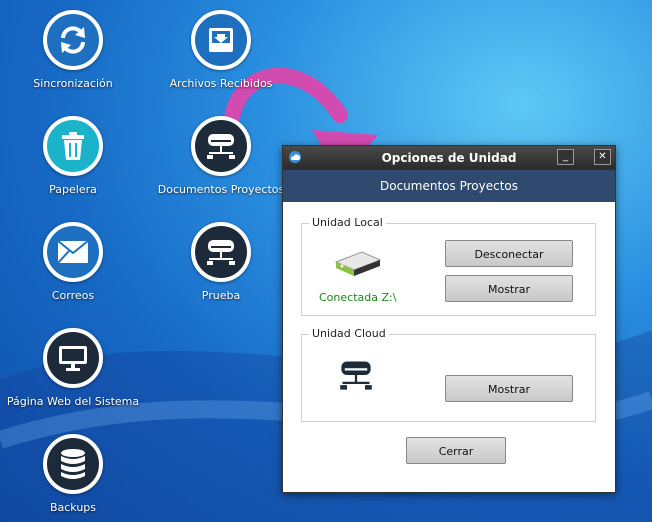 Image resolution: width=652 pixels, height=522 pixels. Describe the element at coordinates (456, 450) in the screenshot. I see `close-button: Cerrar` at that location.